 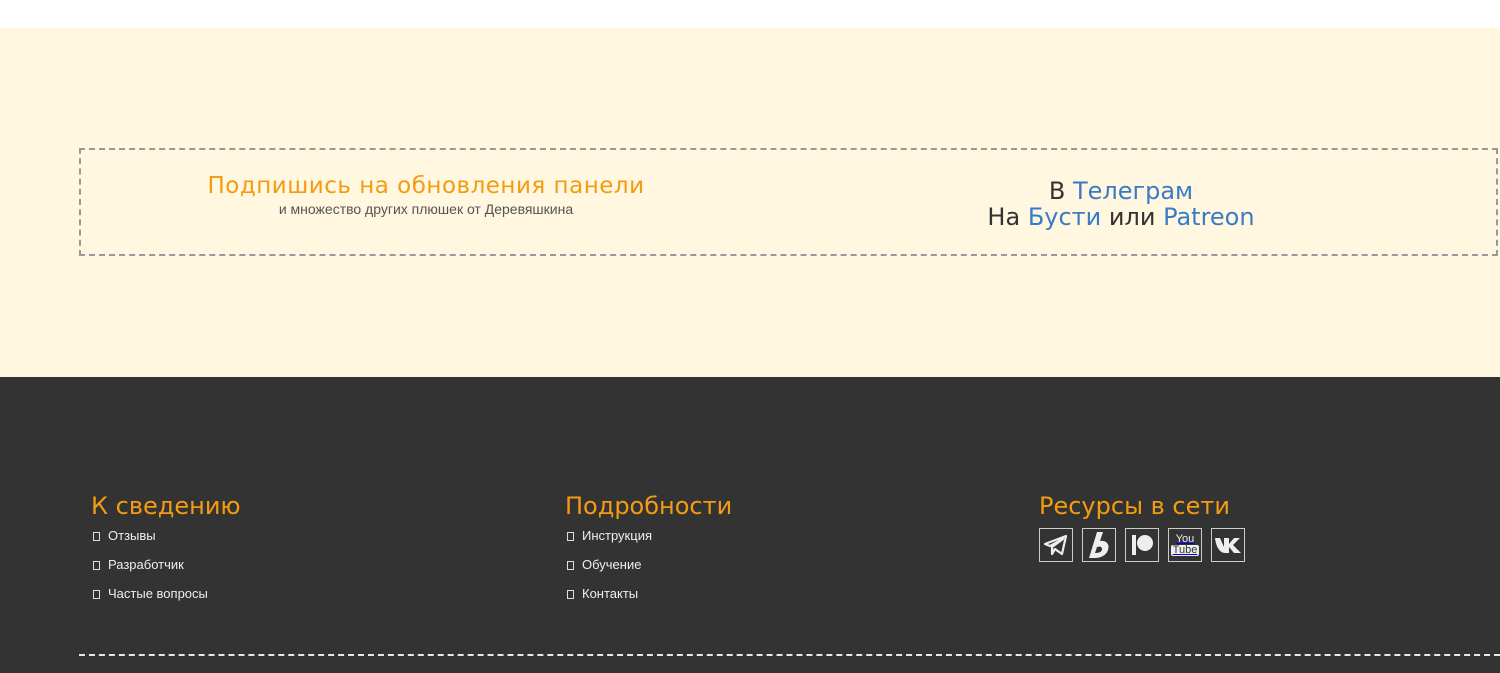 I want to click on footer-link-instructions: Инструкция, so click(x=648, y=542).